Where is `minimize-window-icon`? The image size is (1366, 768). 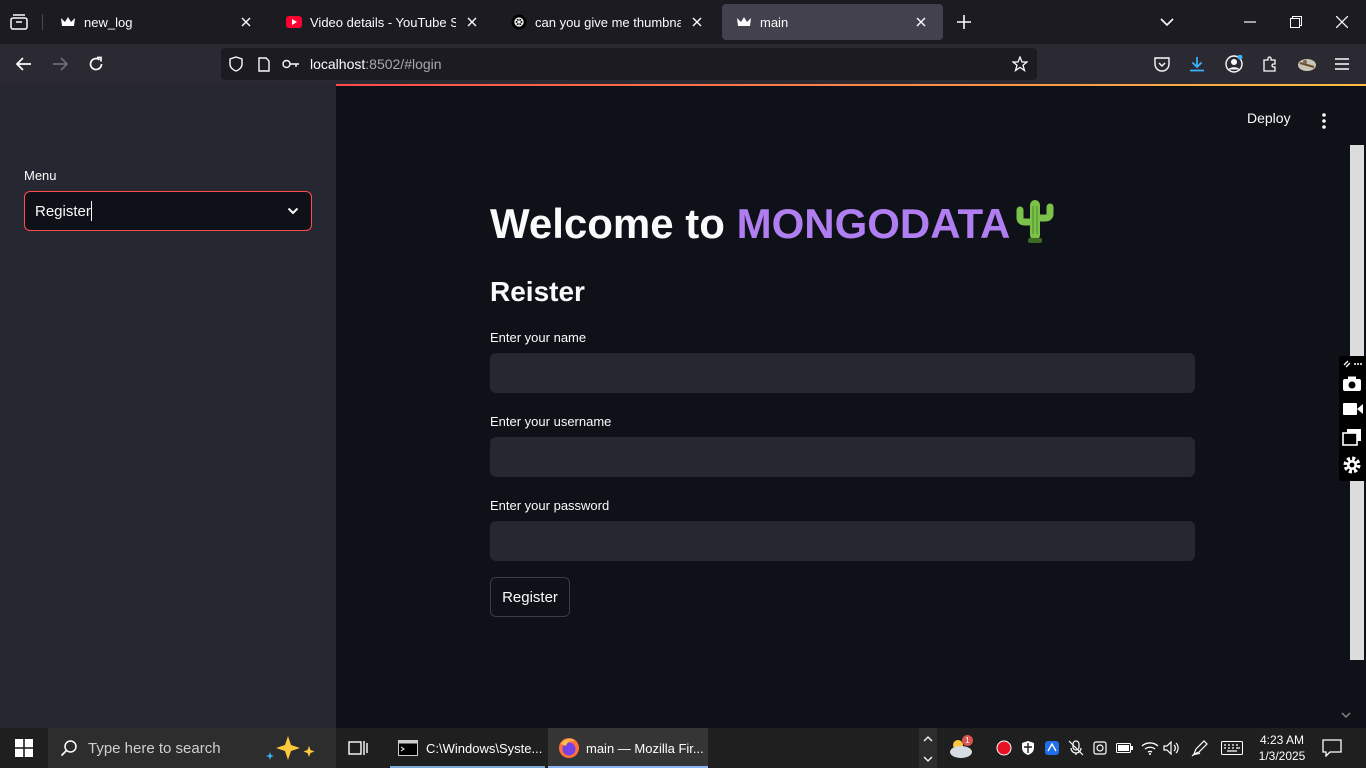 minimize-window-icon is located at coordinates (1250, 22).